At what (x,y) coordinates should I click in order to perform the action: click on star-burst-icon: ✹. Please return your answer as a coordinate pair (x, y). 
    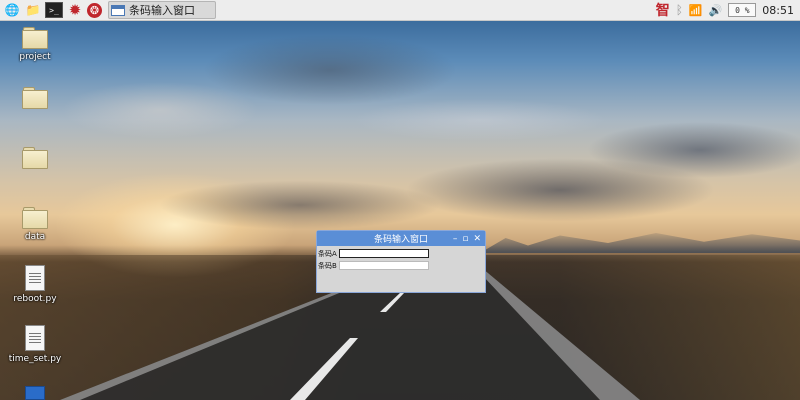
    Looking at the image, I should click on (75, 10).